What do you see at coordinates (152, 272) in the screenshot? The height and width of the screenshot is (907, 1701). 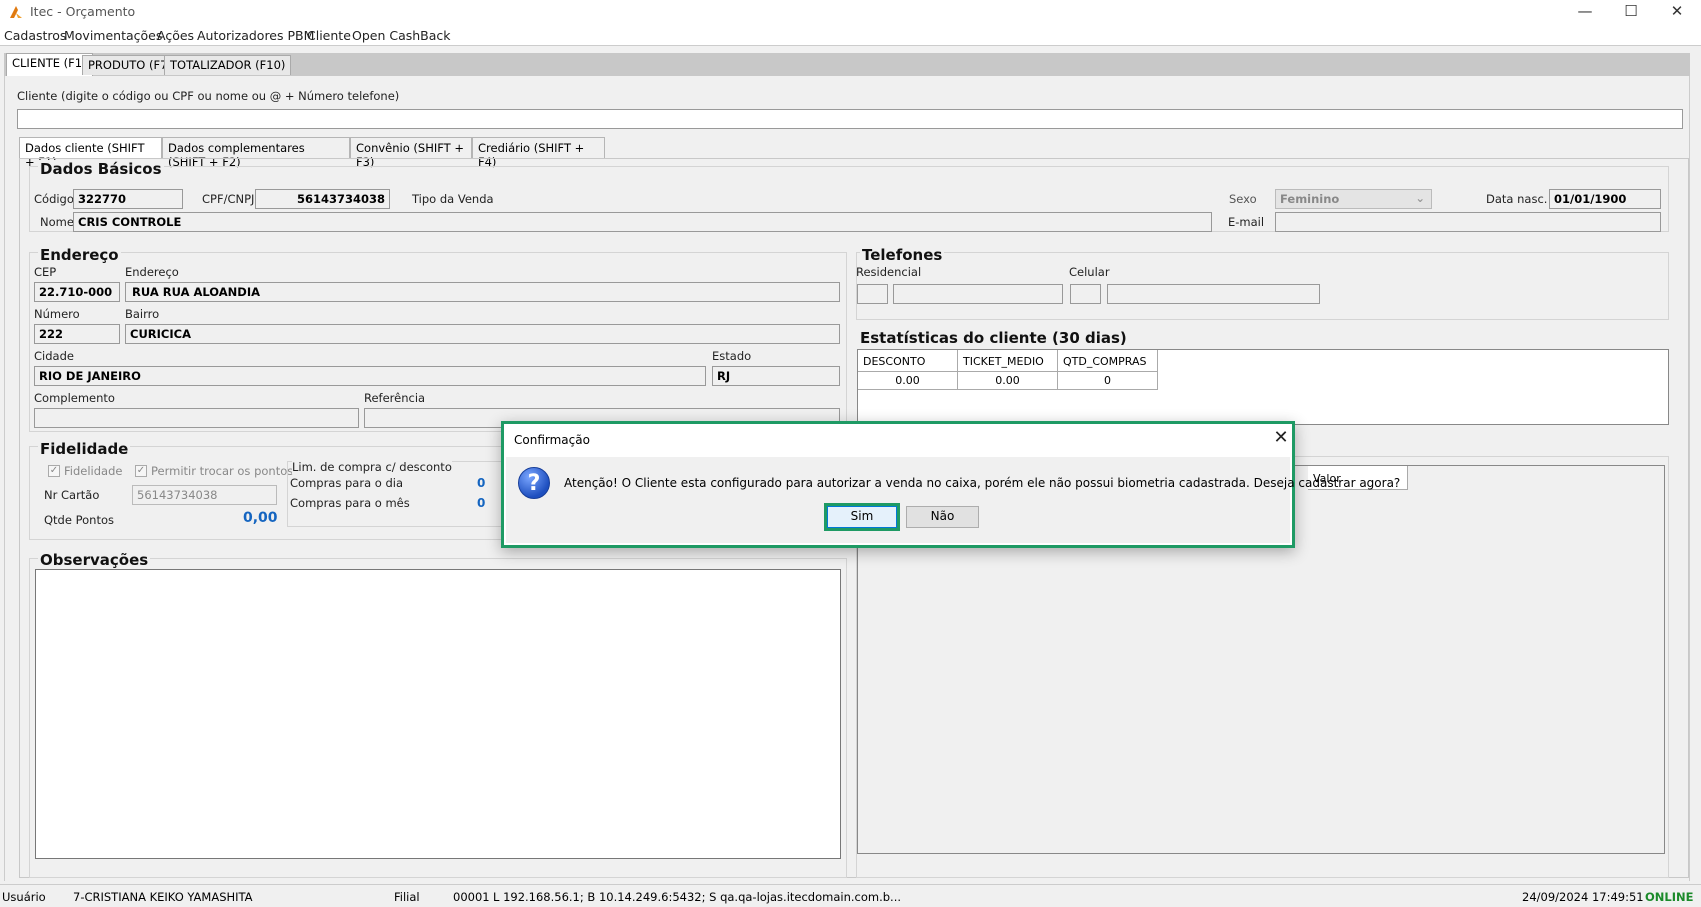 I see `endereco-label: Endereço` at bounding box center [152, 272].